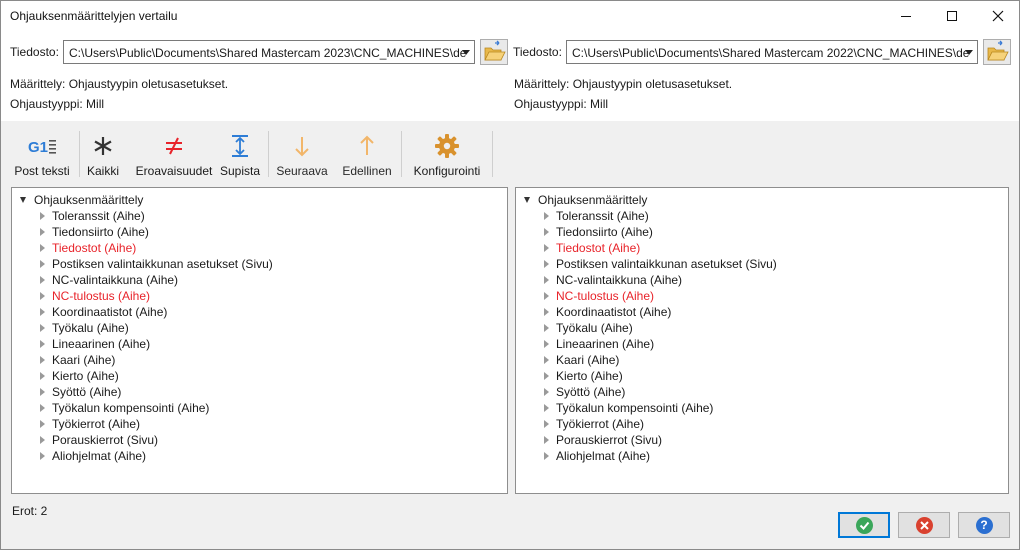 This screenshot has height=550, width=1020. What do you see at coordinates (102, 171) in the screenshot?
I see `all-label: Kaikki` at bounding box center [102, 171].